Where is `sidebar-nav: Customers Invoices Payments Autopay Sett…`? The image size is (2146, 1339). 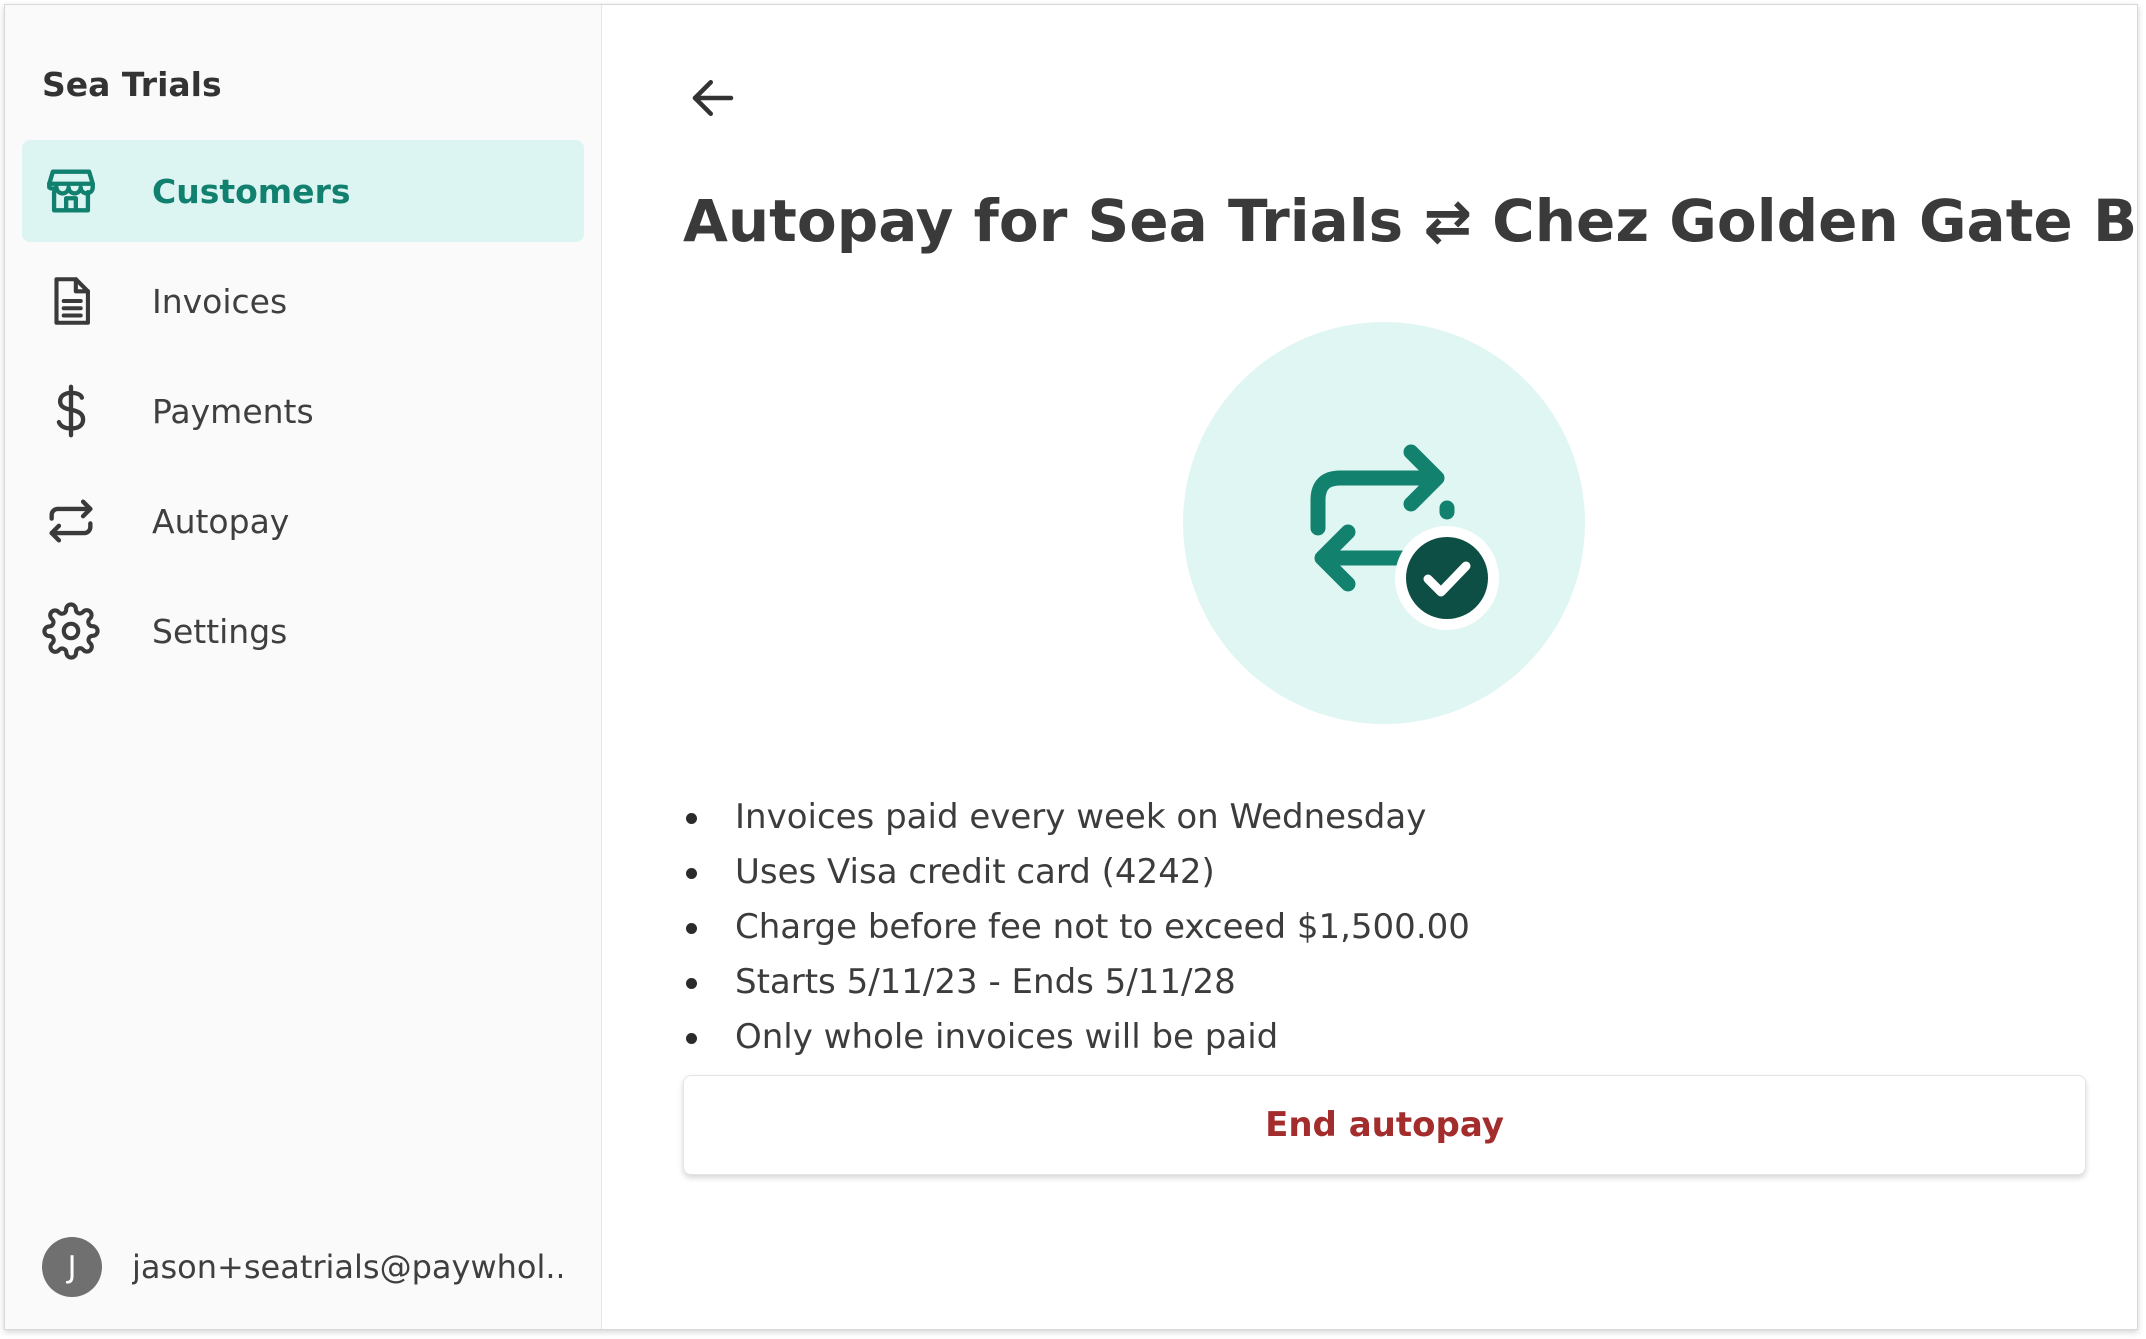 sidebar-nav: Customers Invoices Payments Autopay Sett… is located at coordinates (303, 415).